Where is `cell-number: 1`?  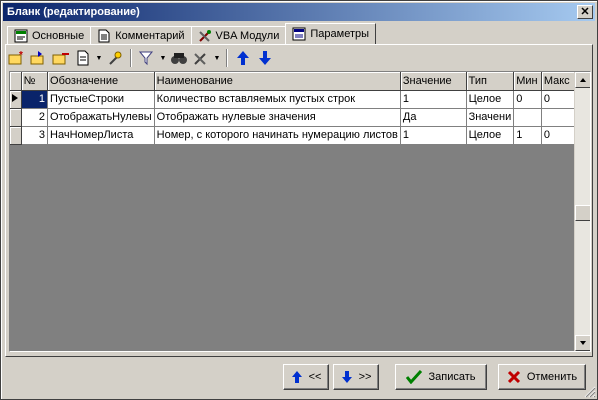 cell-number: 1 is located at coordinates (35, 99).